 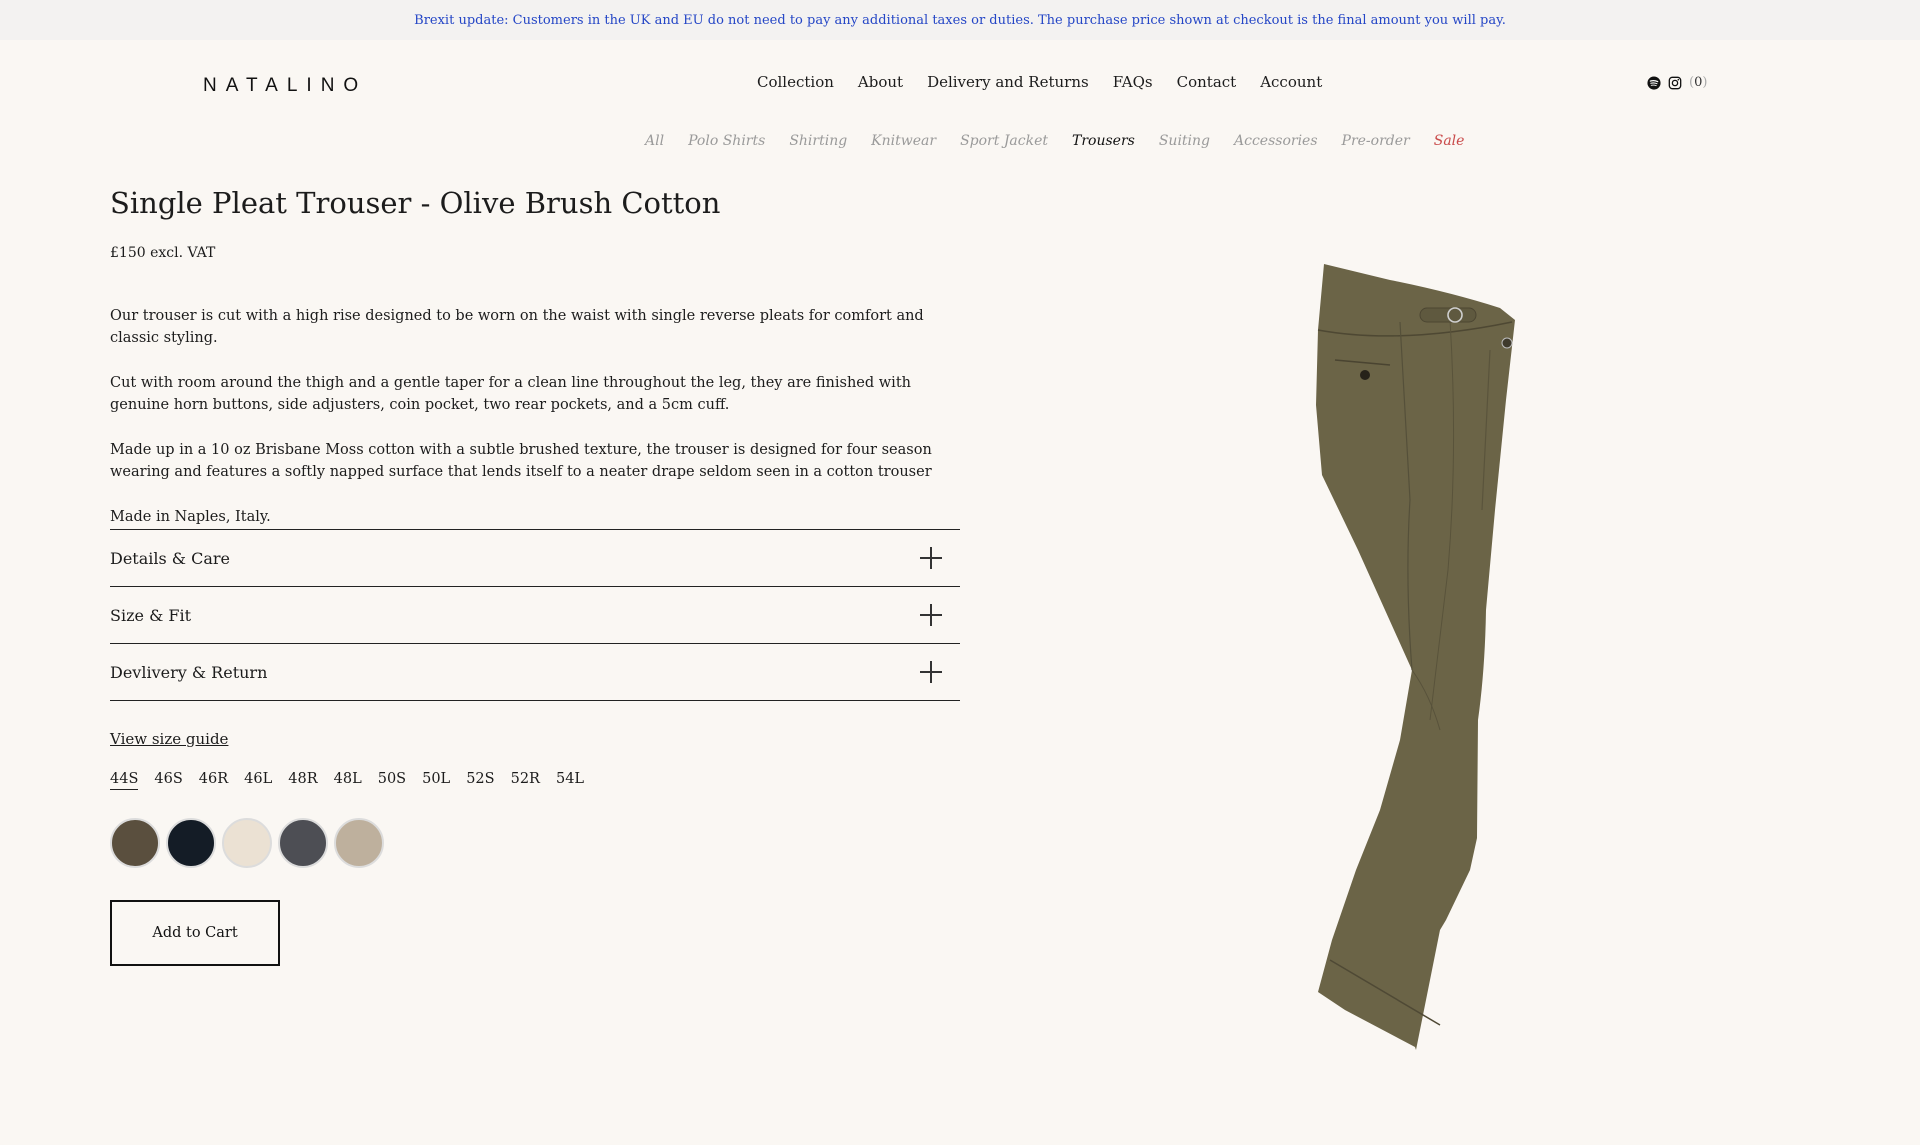 I want to click on swatch-grey, so click(x=303, y=843).